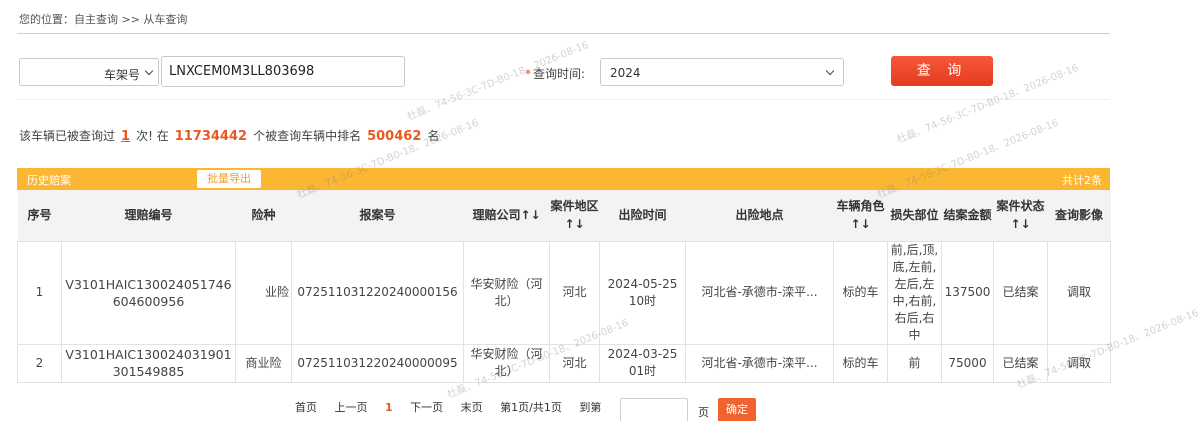  What do you see at coordinates (307, 136) in the screenshot?
I see `stats-text: 个被查询车辆中排名` at bounding box center [307, 136].